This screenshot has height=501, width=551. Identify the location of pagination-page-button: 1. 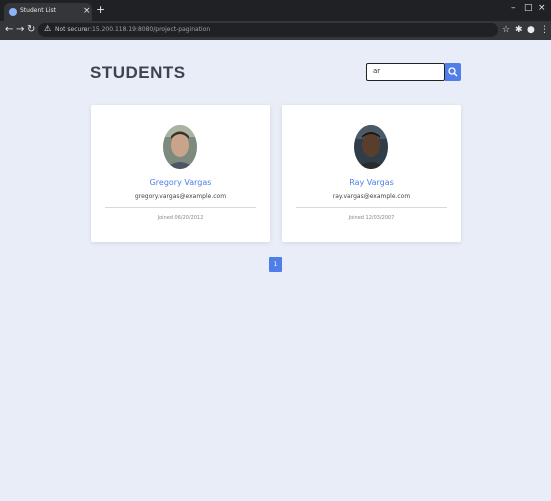
(275, 264).